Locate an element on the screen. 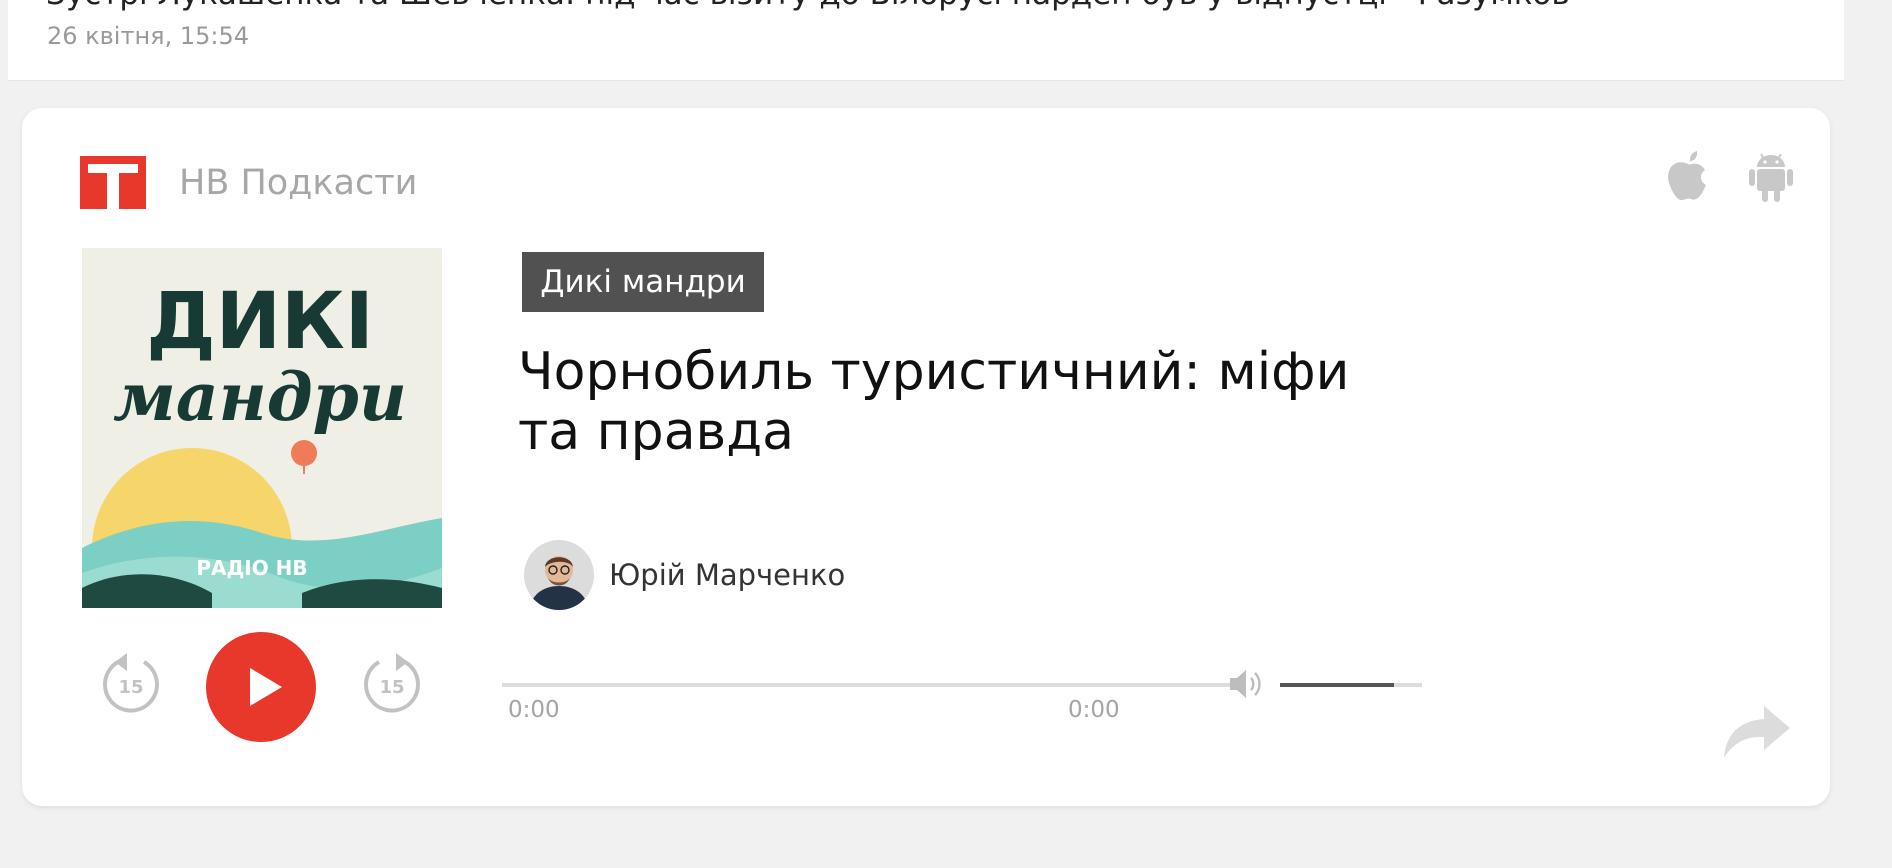  android-icon is located at coordinates (1771, 175).